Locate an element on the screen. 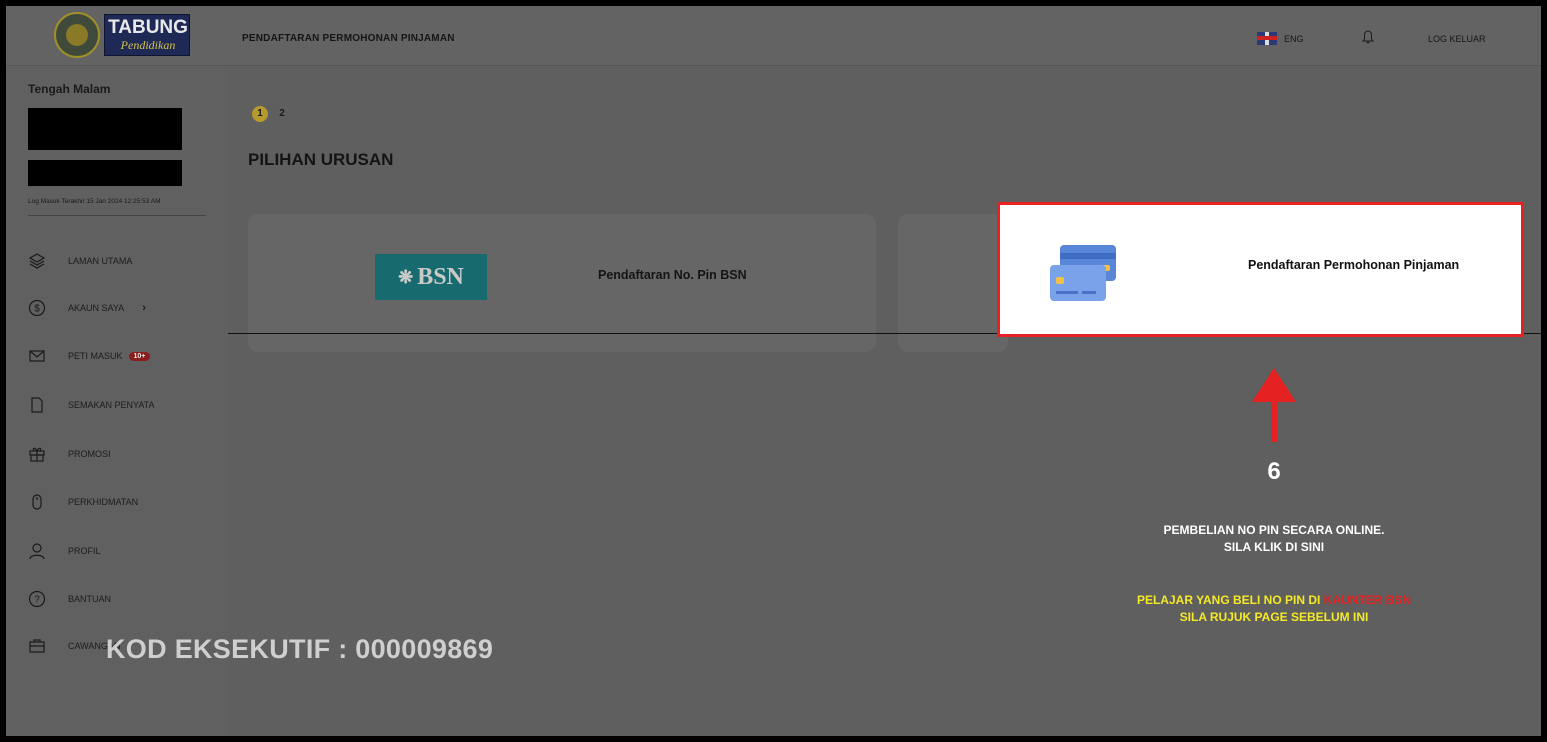 The width and height of the screenshot is (1547, 742). help-circle-icon: ? is located at coordinates (37, 599).